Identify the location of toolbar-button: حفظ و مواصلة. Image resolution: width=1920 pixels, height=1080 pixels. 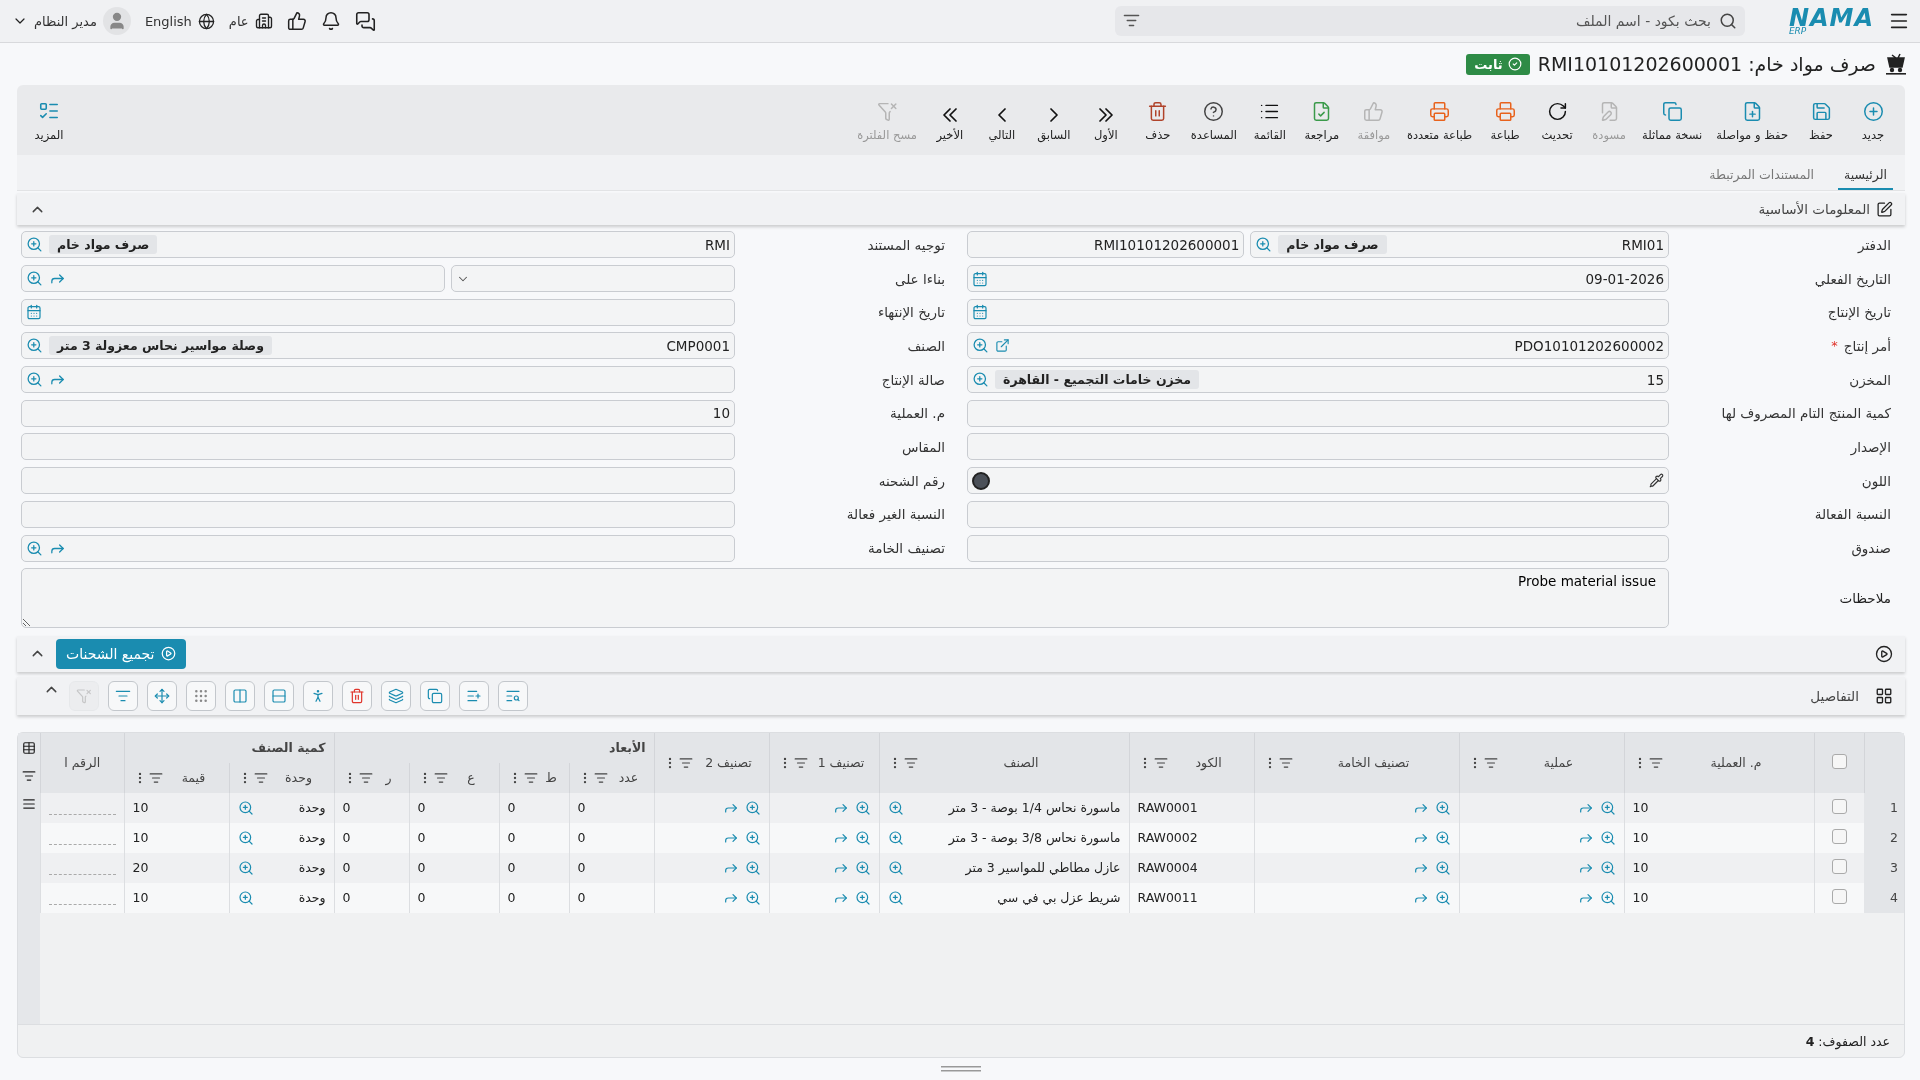
(1752, 120).